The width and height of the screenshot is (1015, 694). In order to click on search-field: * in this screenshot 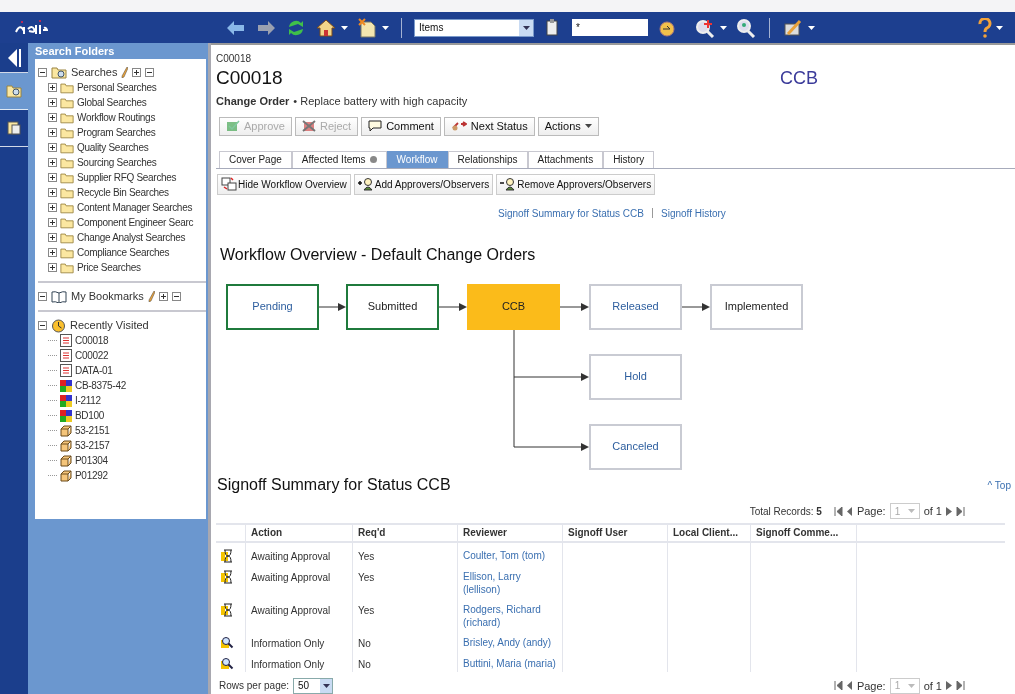, I will do `click(610, 27)`.